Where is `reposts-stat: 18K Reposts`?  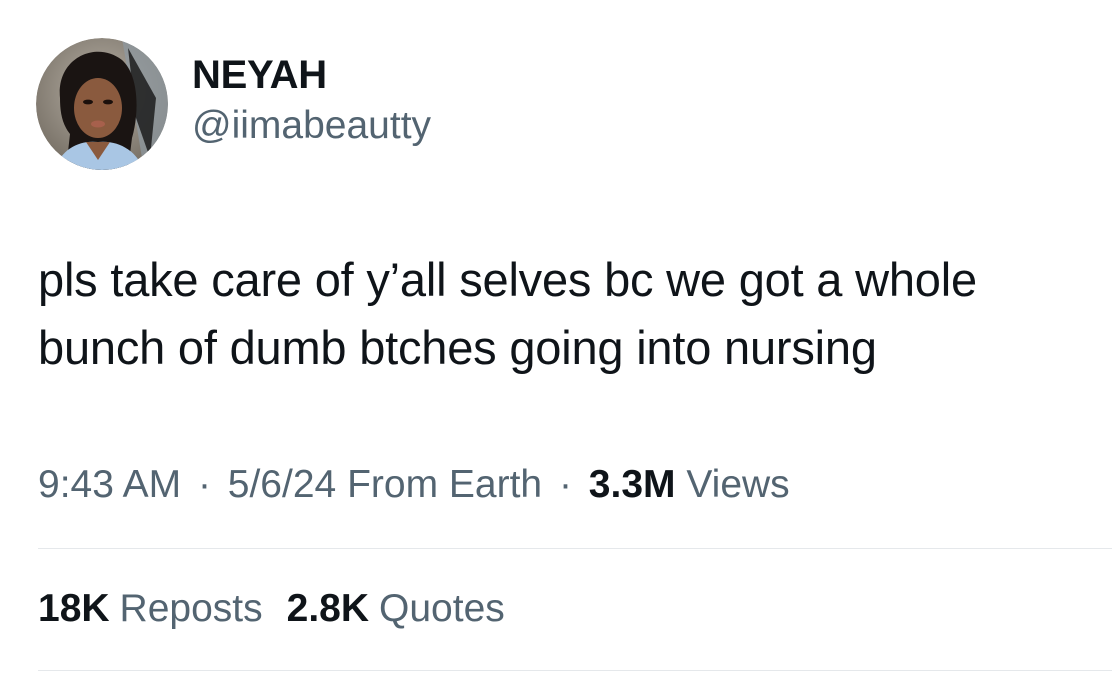
reposts-stat: 18K Reposts is located at coordinates (150, 609).